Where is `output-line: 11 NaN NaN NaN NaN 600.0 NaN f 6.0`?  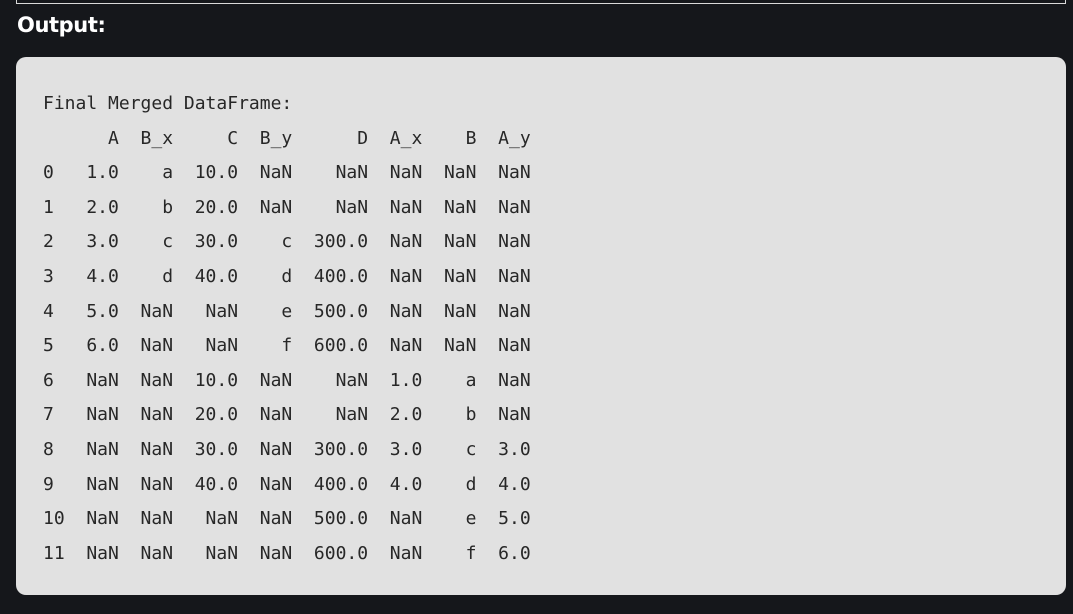
output-line: 11 NaN NaN NaN NaN 600.0 NaN f 6.0 is located at coordinates (287, 553).